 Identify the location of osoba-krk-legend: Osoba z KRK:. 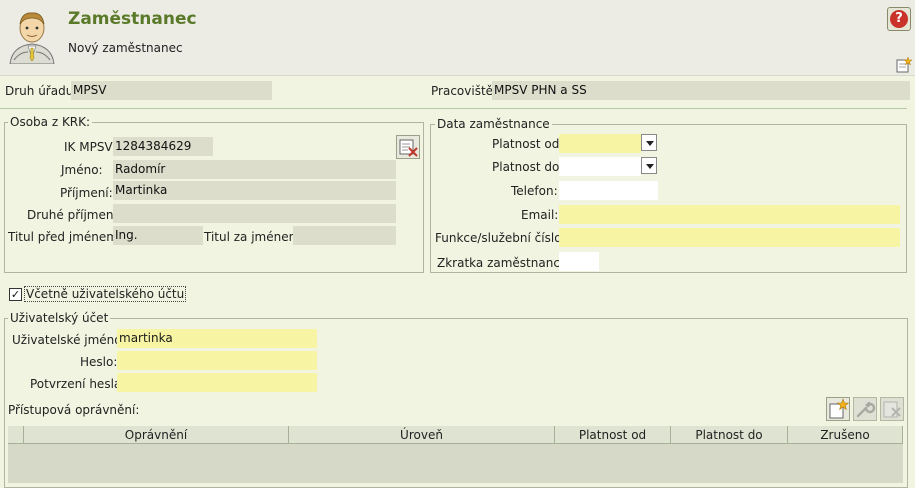
(50, 122).